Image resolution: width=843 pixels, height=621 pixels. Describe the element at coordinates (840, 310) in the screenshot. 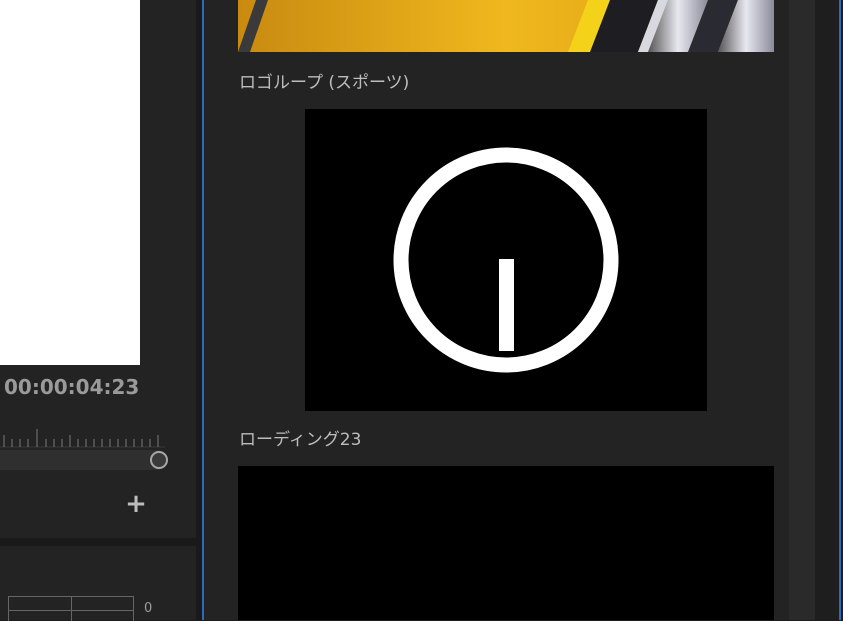

I see `right-panel-border` at that location.